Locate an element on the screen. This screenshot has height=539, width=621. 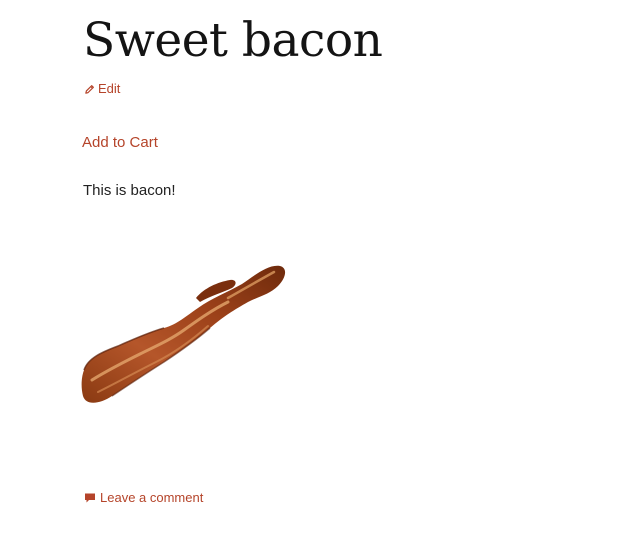
page-title: Sweet bacon is located at coordinates (233, 40).